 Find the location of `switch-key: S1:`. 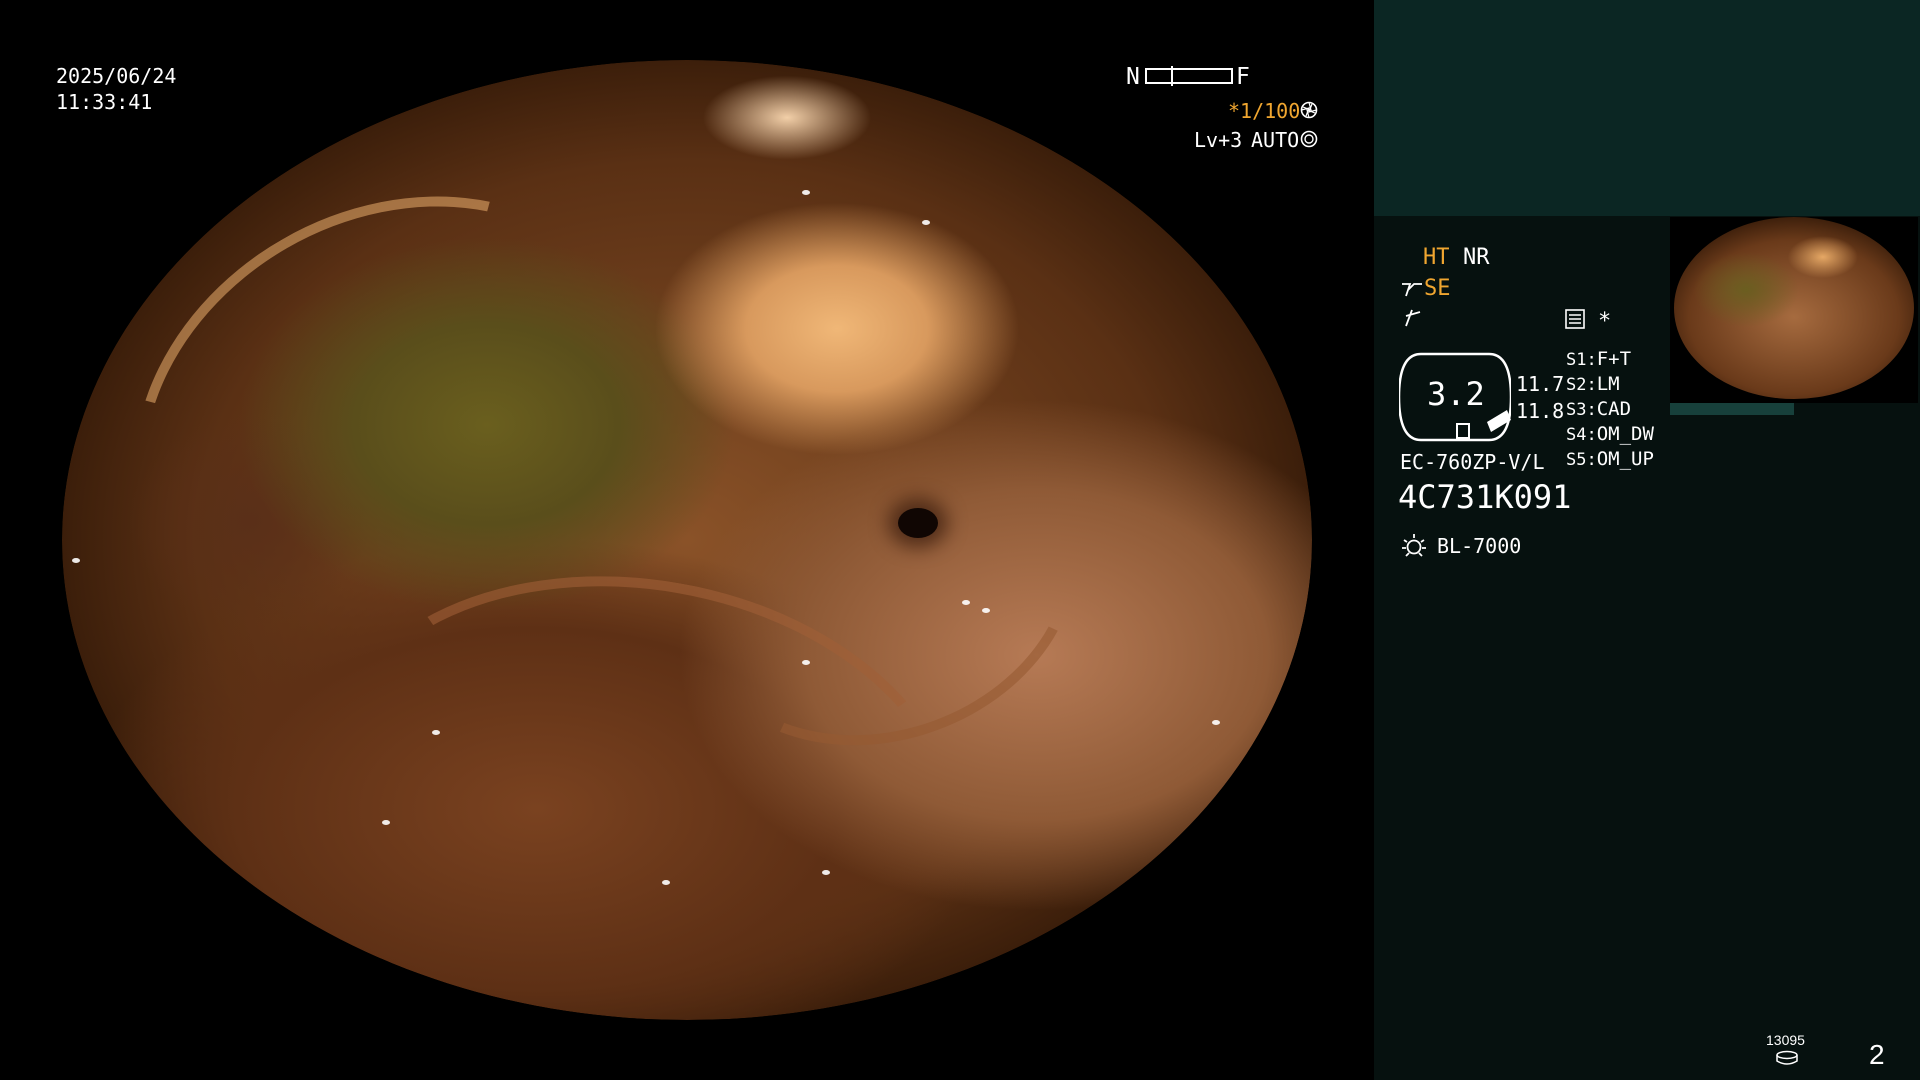

switch-key: S1: is located at coordinates (1581, 360).